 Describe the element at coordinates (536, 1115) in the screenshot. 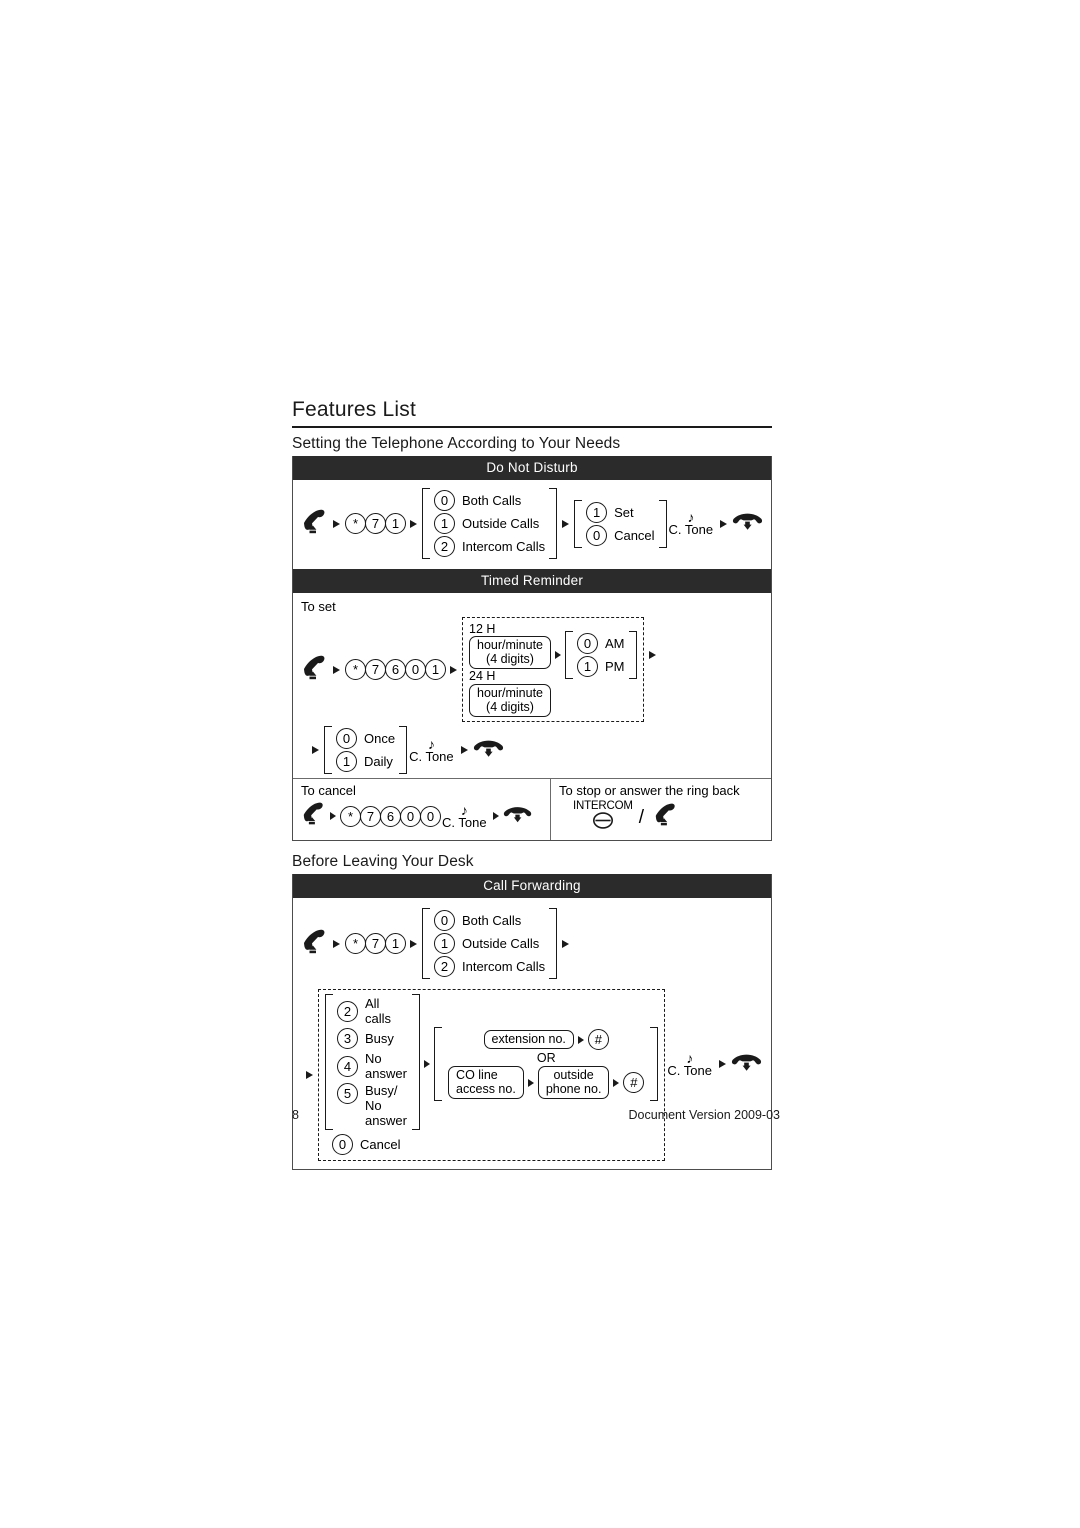

I see `page-footer: 8 Document Version 2009-03` at that location.